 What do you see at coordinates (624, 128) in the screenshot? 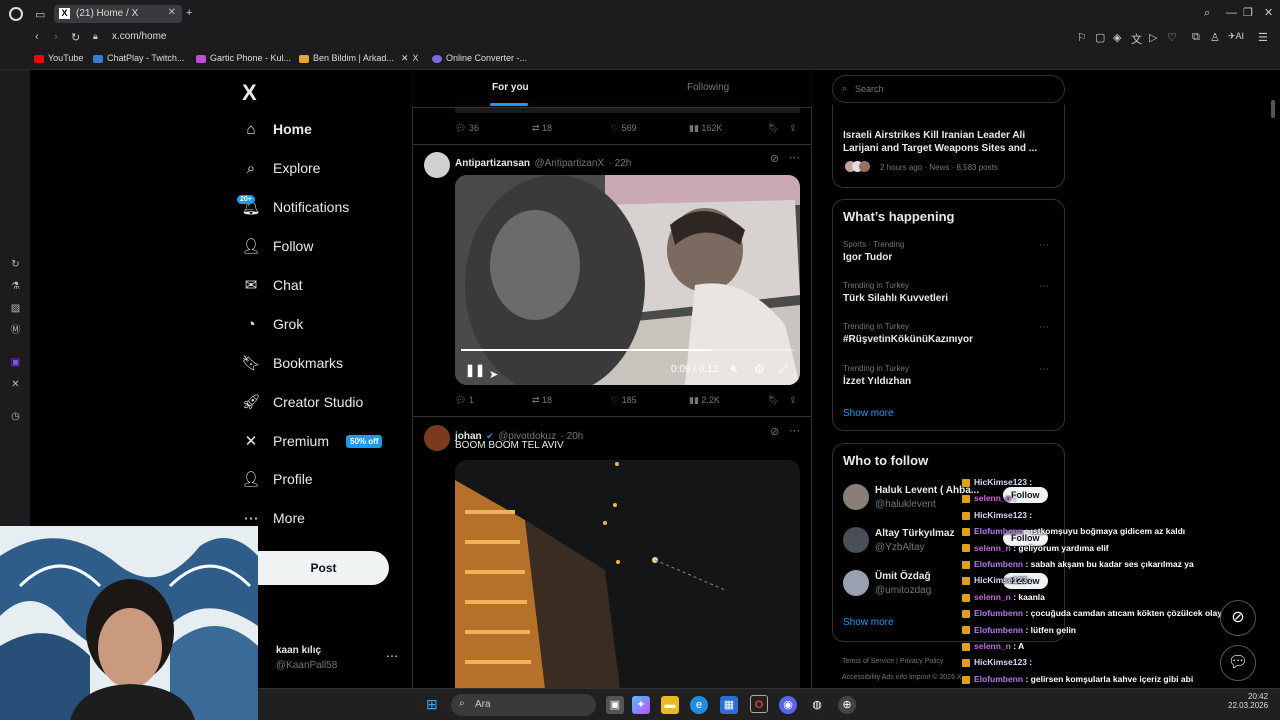
I see `like-button: ♡ 569` at bounding box center [624, 128].